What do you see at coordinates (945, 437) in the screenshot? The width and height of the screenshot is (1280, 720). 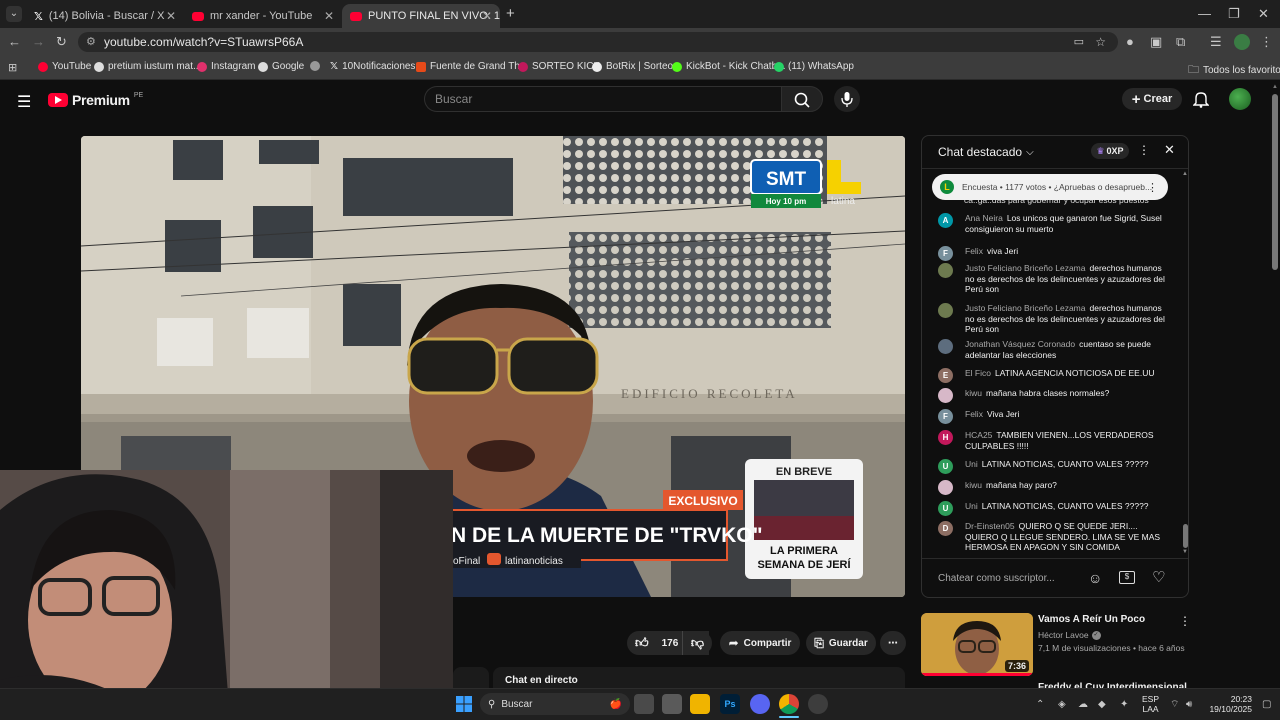 I see `avatar: H` at bounding box center [945, 437].